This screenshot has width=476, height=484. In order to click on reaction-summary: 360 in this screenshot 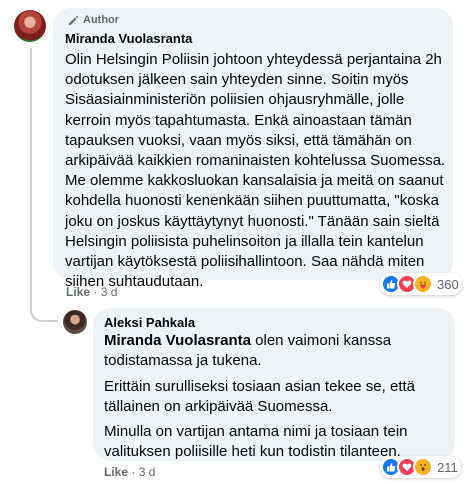, I will do `click(421, 284)`.